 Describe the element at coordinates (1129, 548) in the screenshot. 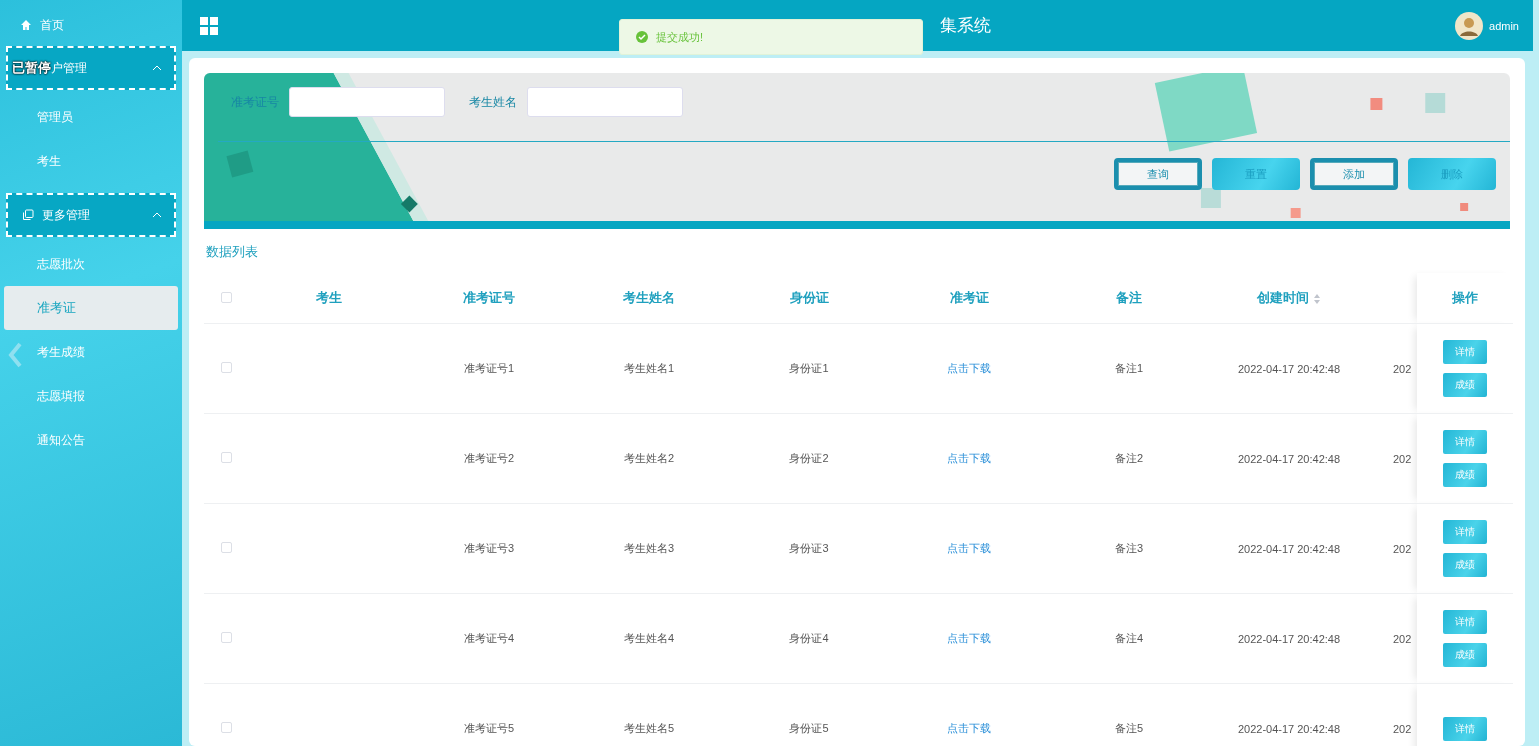

I see `table-cell: 备注3` at that location.